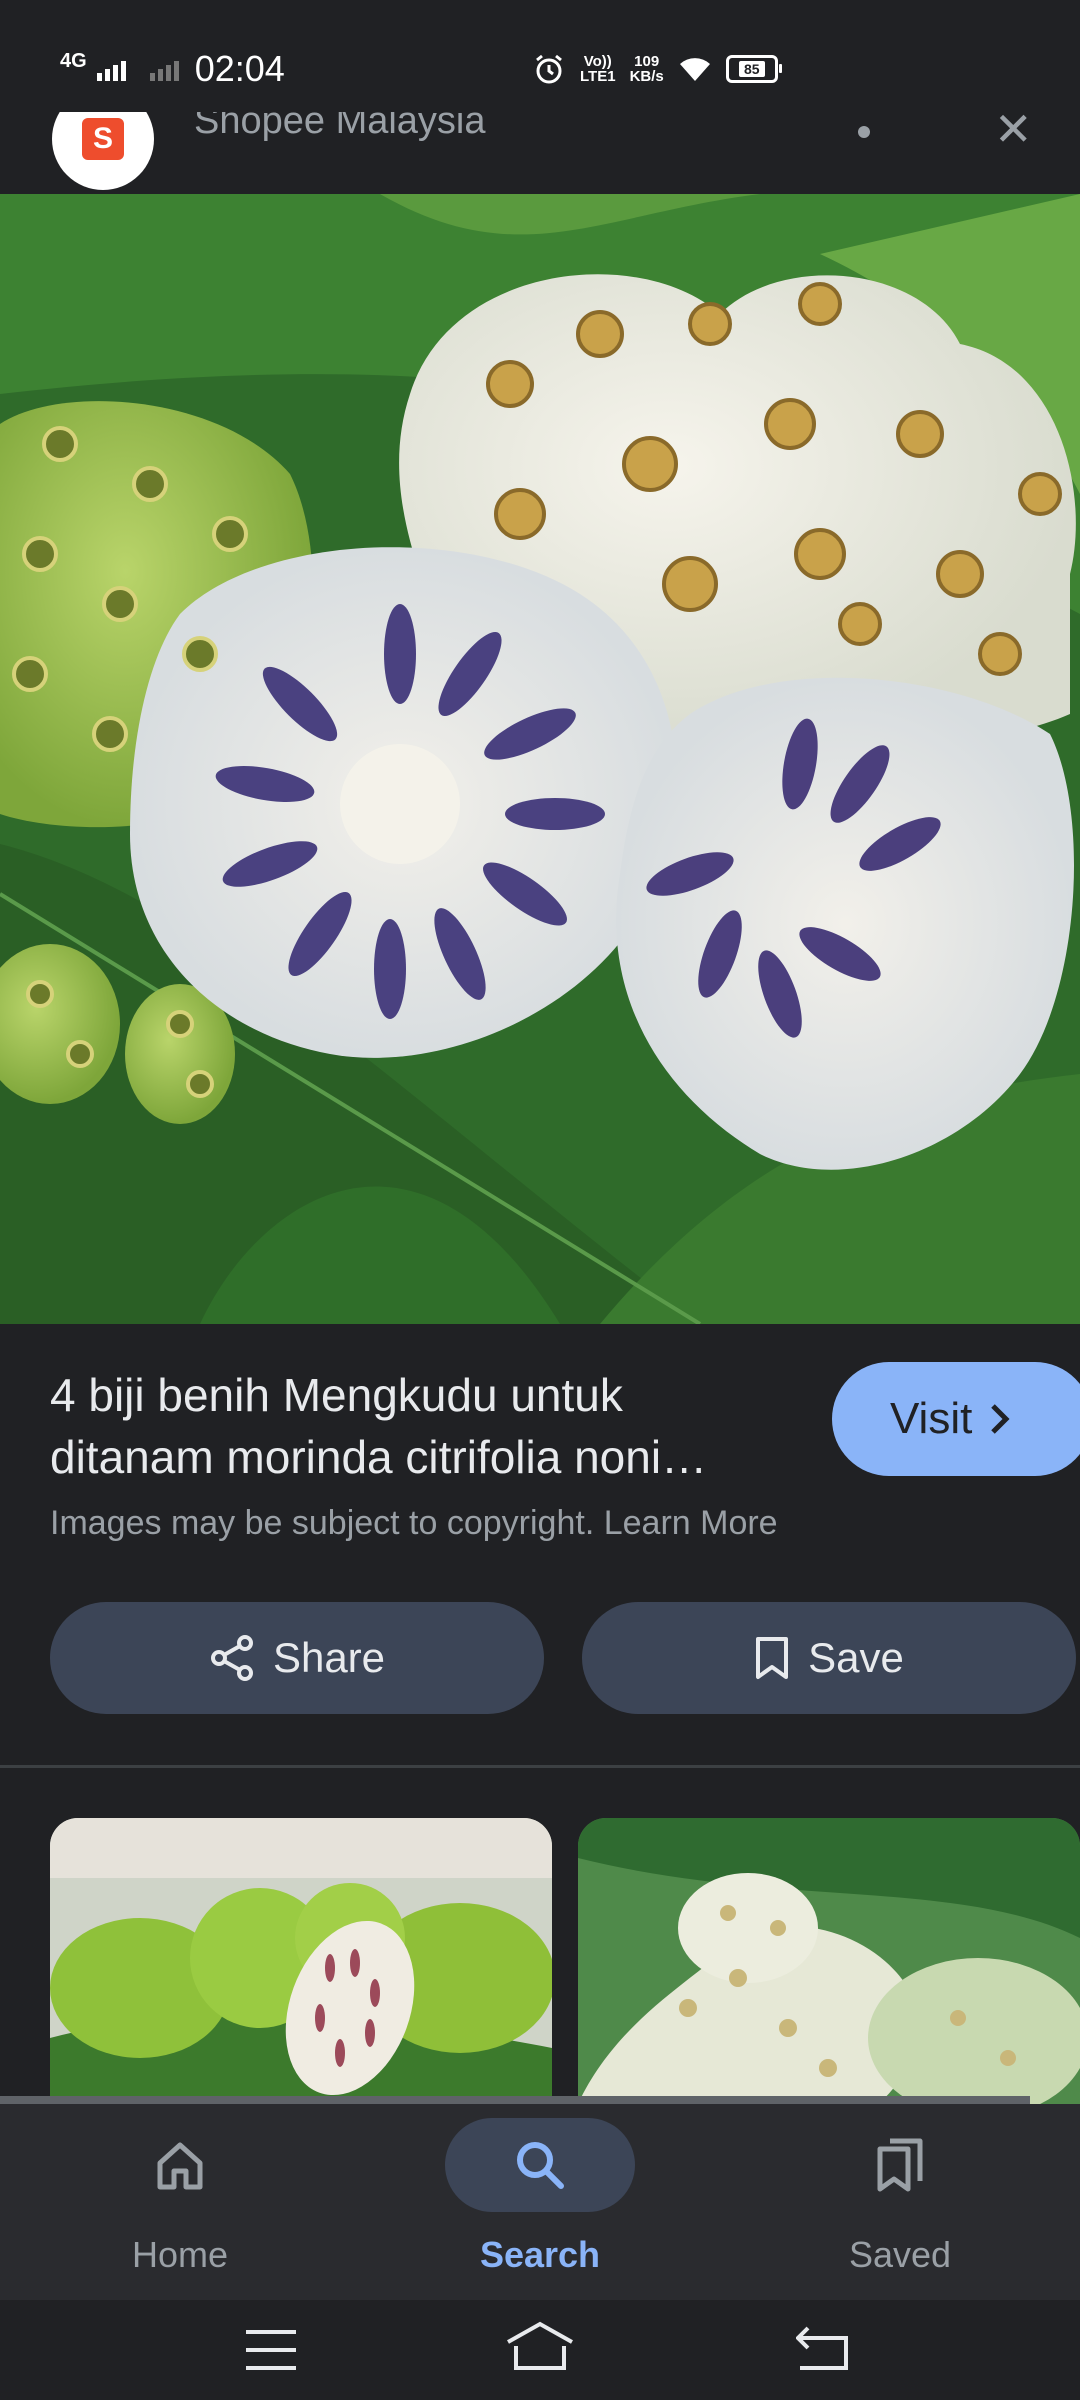  What do you see at coordinates (598, 69) in the screenshot?
I see `volte-indicator: Vo)) LTE1` at bounding box center [598, 69].